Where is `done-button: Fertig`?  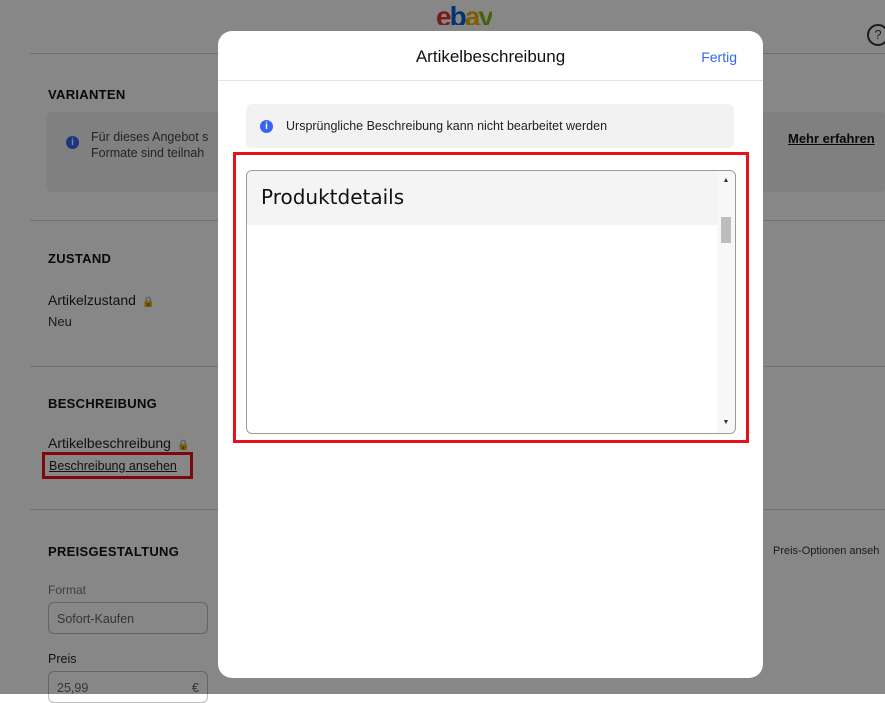
done-button: Fertig is located at coordinates (719, 57).